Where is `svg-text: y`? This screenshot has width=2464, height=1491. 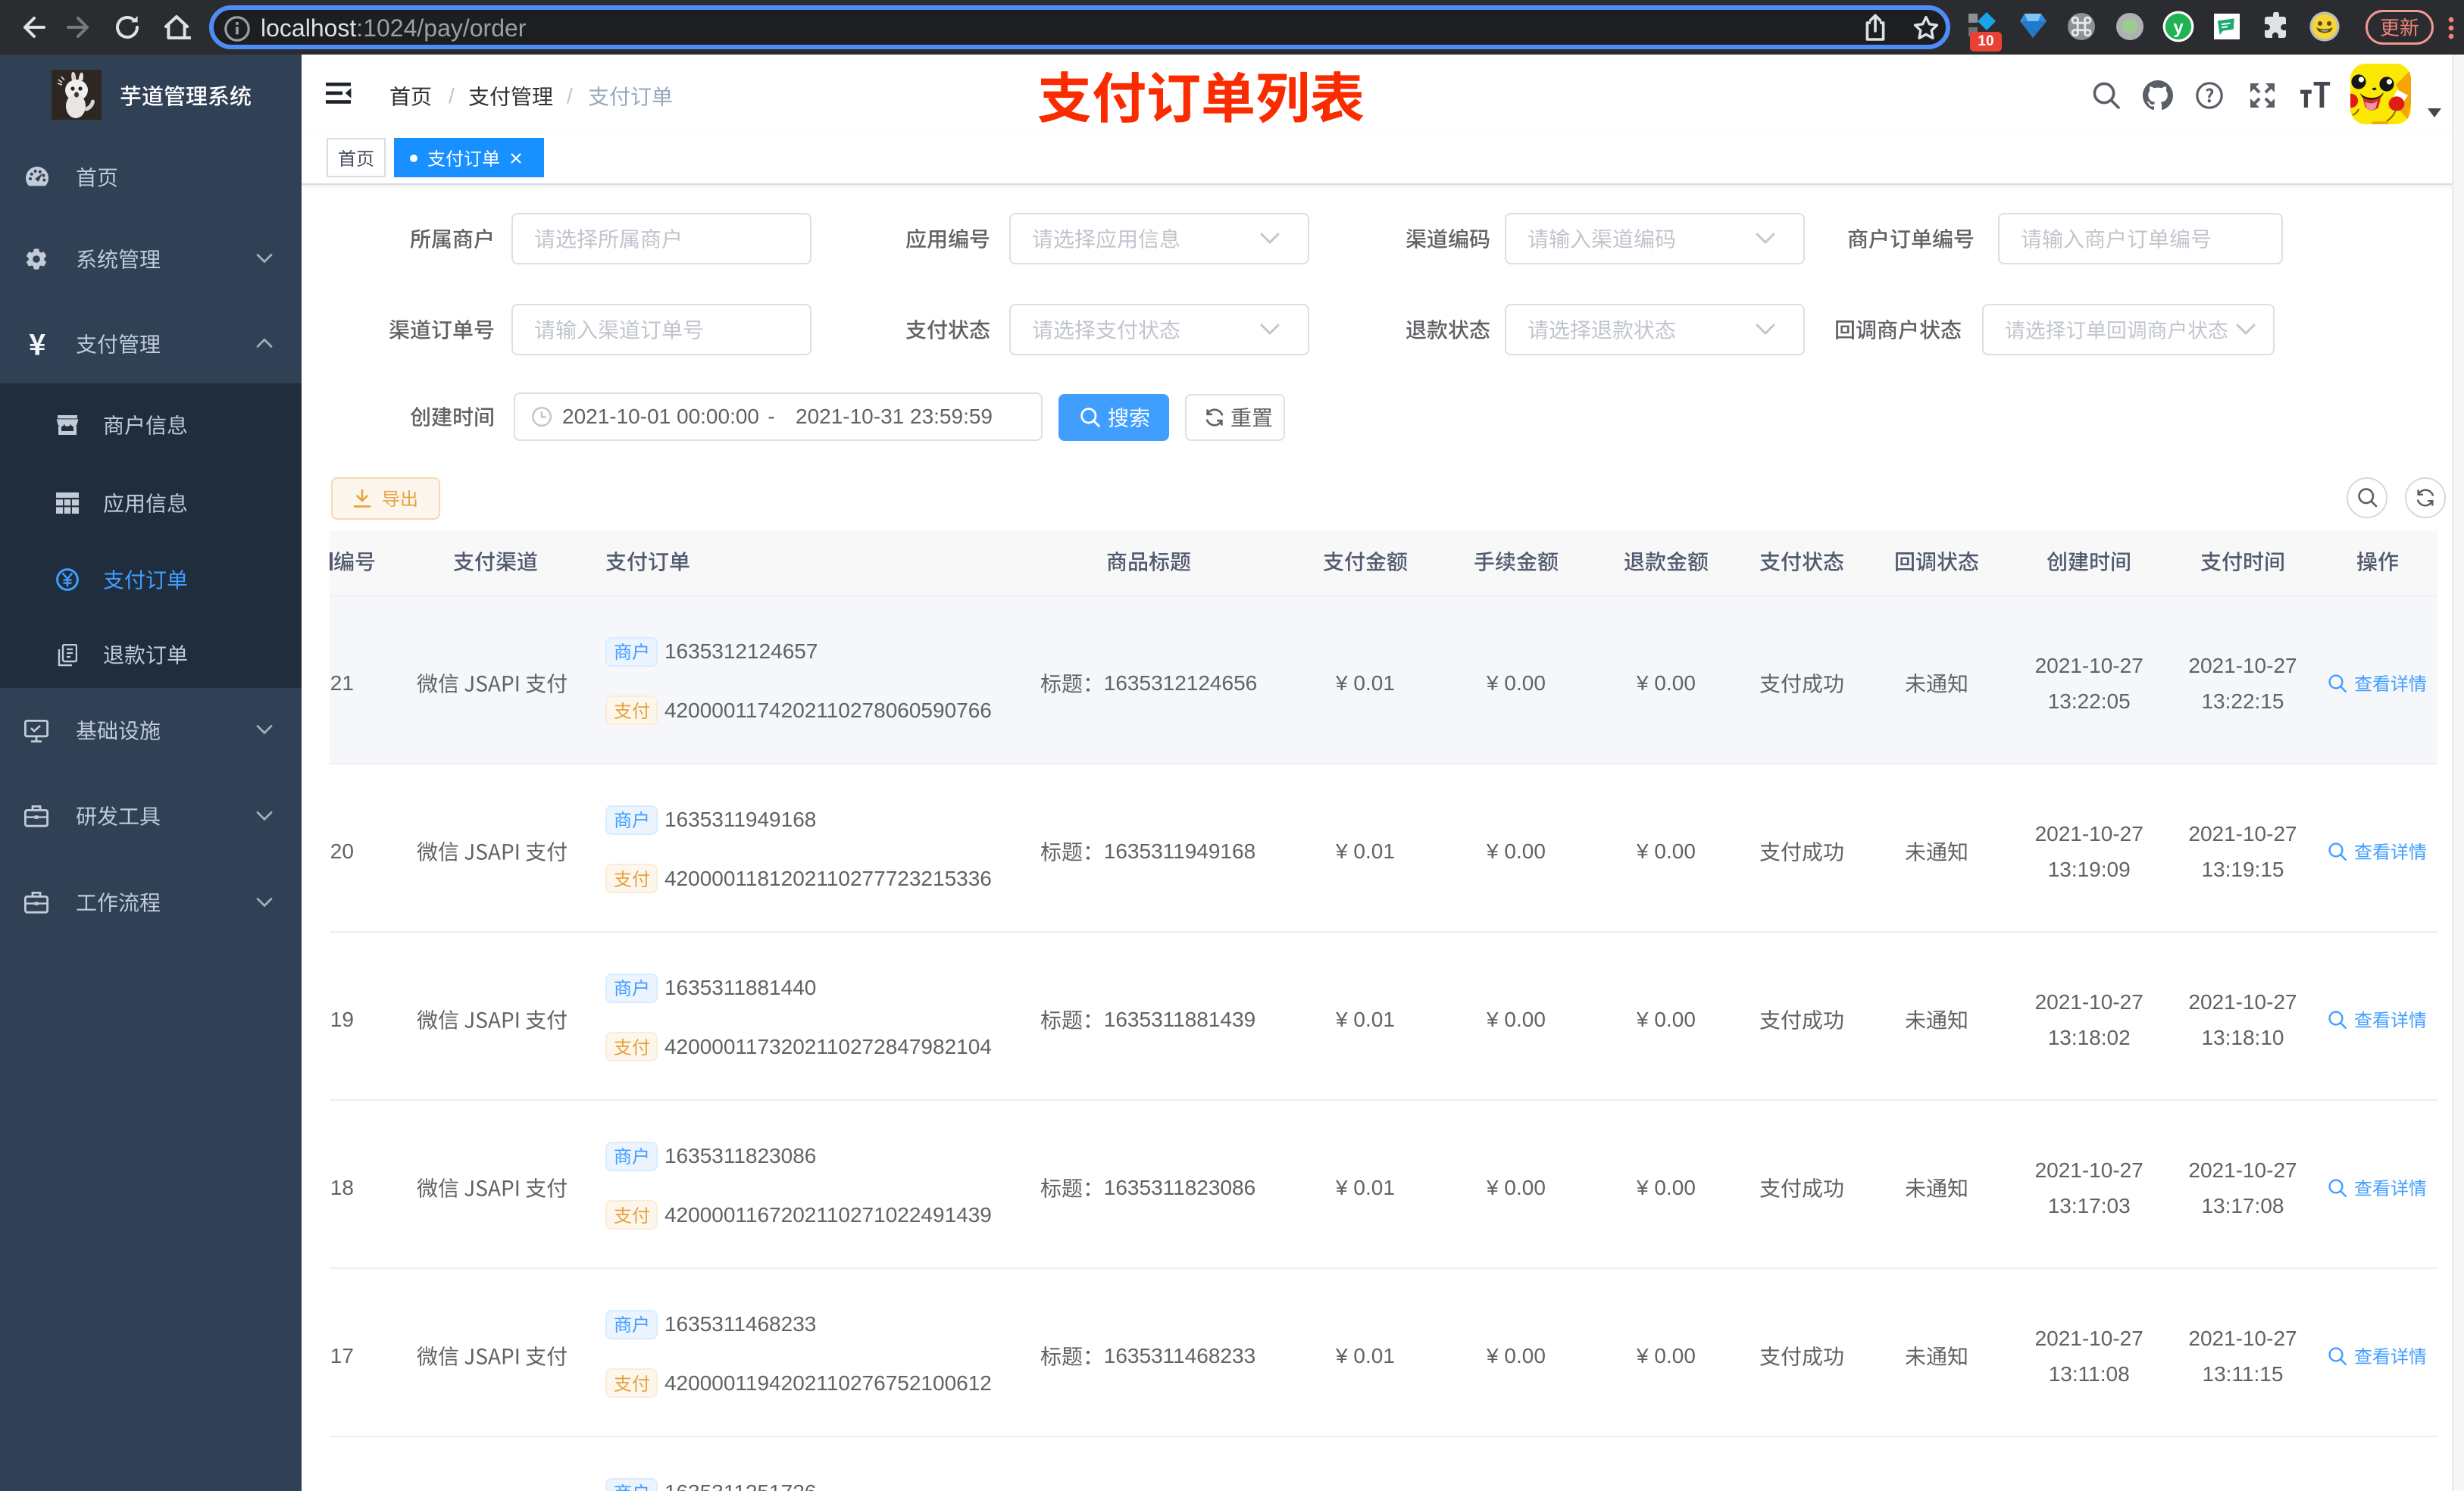 svg-text: y is located at coordinates (2178, 27).